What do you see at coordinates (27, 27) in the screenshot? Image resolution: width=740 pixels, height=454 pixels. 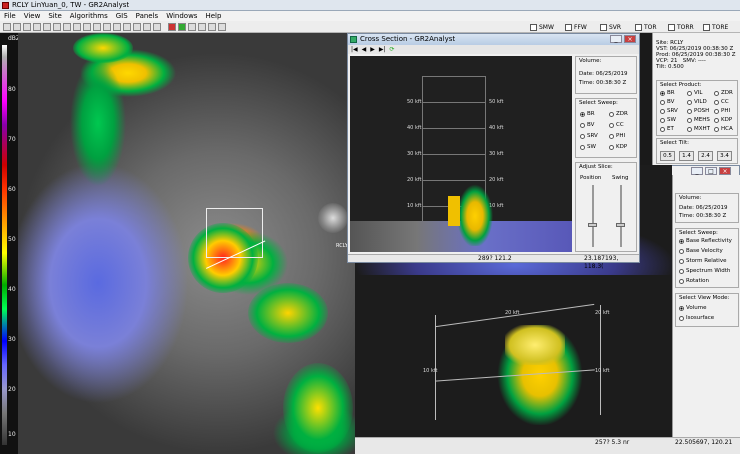 I see `refresh-icon` at bounding box center [27, 27].